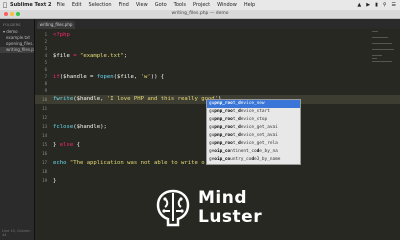 This screenshot has width=400, height=240. I want to click on watermark-line2: Luster, so click(230, 217).